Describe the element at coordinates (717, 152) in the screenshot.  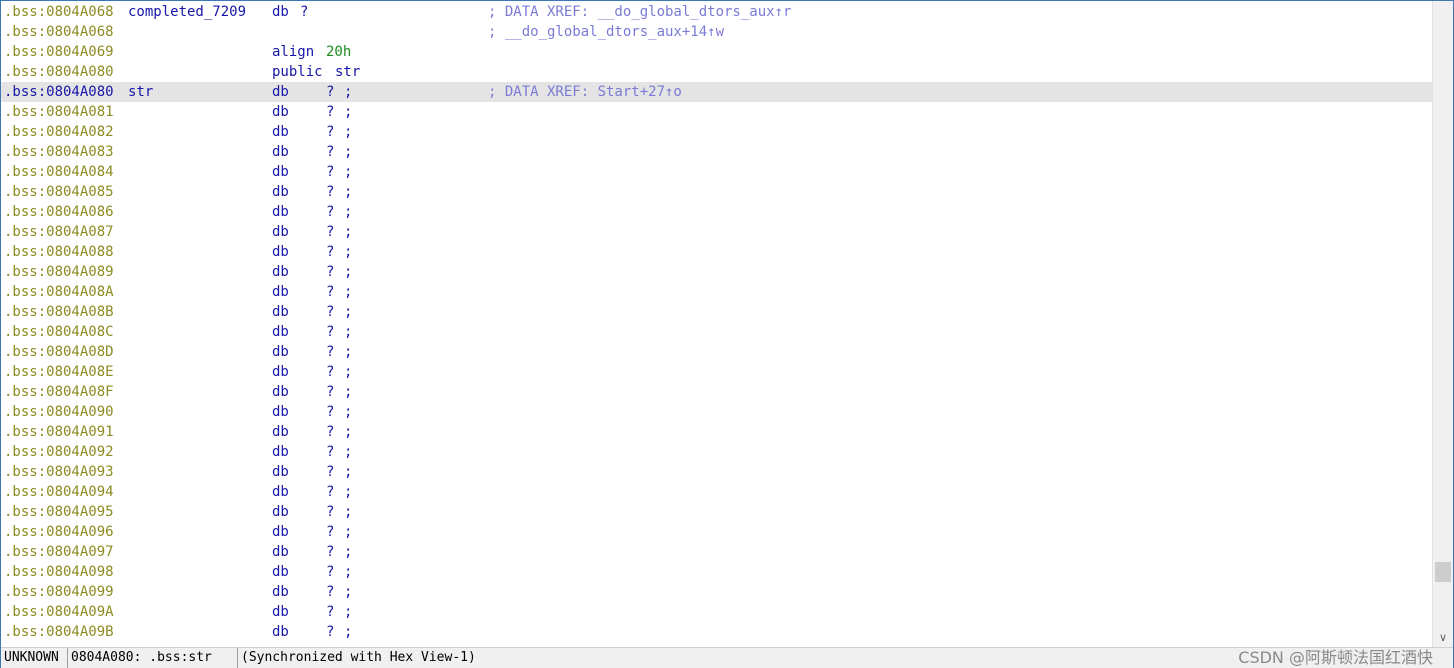
I see `listing-line: .bss:0804A083 db?;` at that location.